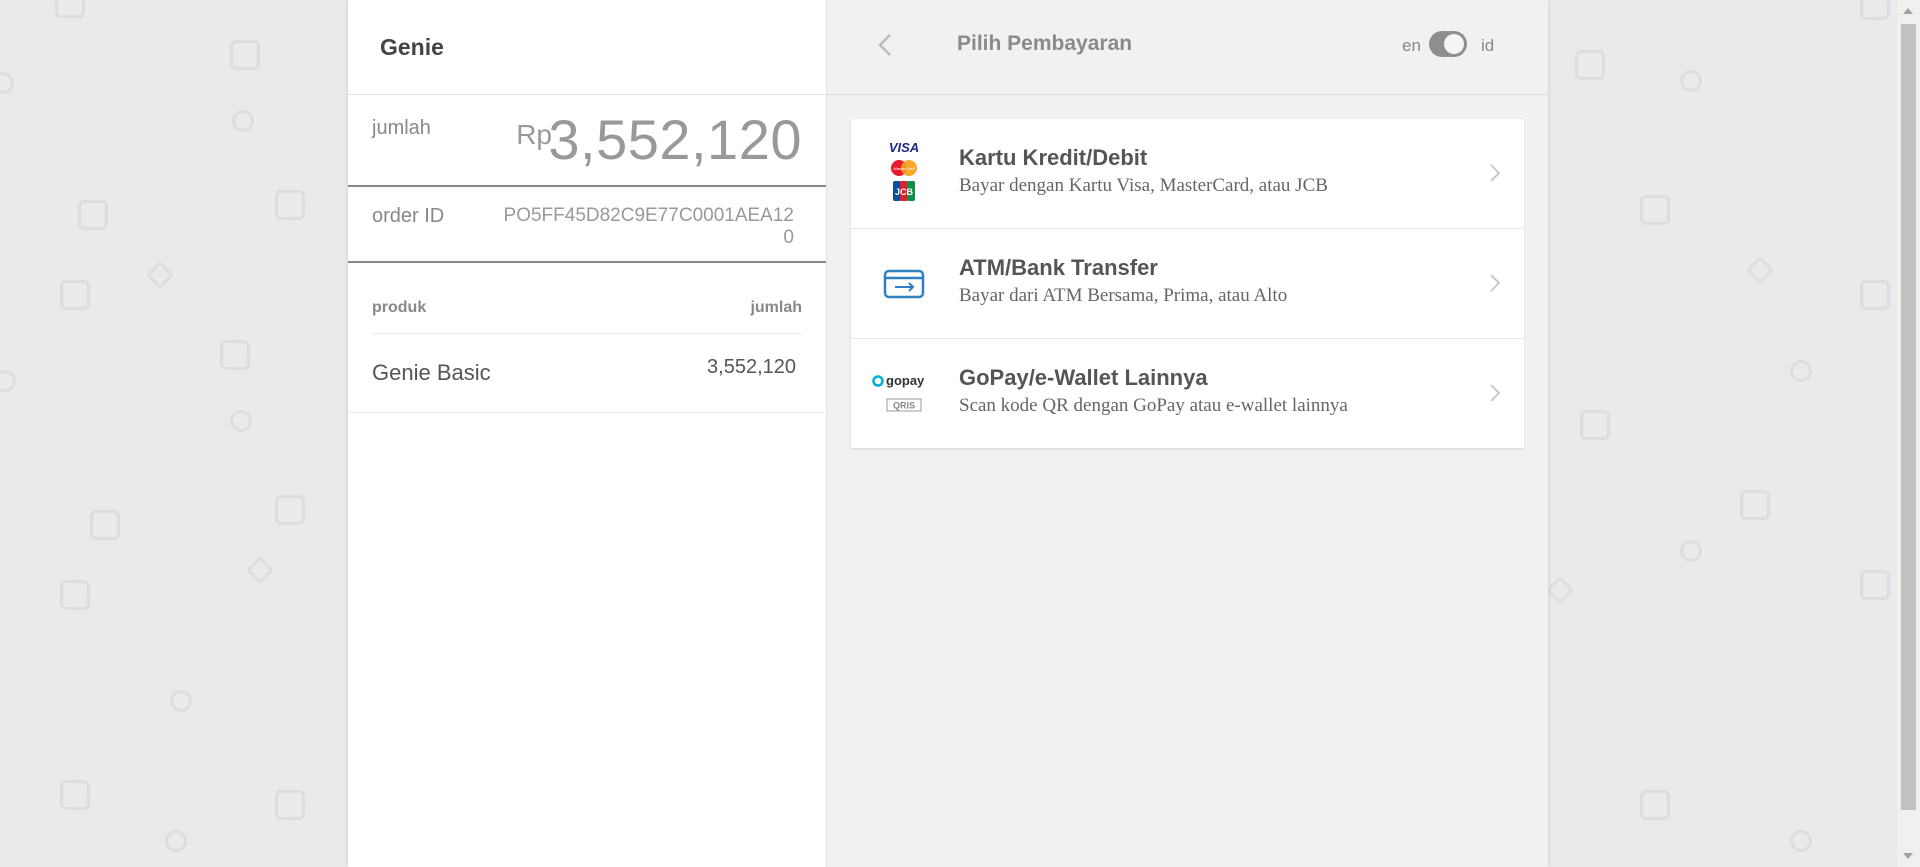 This screenshot has width=1920, height=867. What do you see at coordinates (587, 373) in the screenshot?
I see `table-row: Genie Basic 3,552,120` at bounding box center [587, 373].